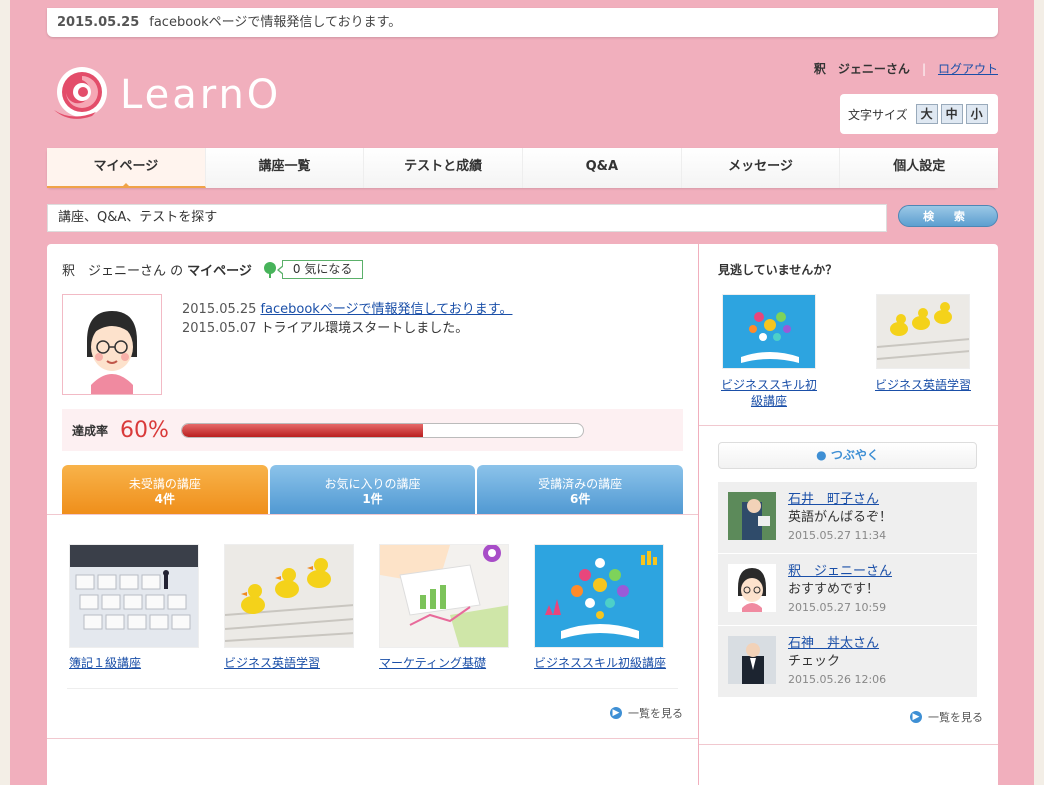  I want to click on tab-mypage: マイページ, so click(126, 168).